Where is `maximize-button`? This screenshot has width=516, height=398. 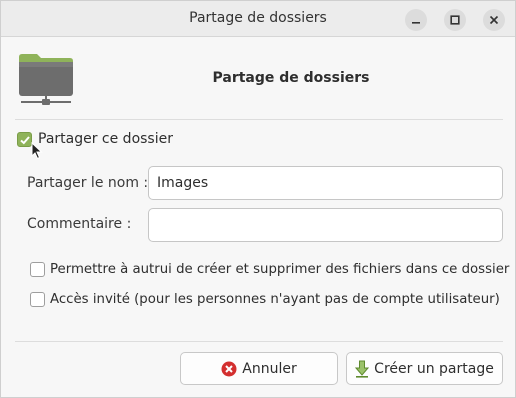
maximize-button is located at coordinates (455, 20).